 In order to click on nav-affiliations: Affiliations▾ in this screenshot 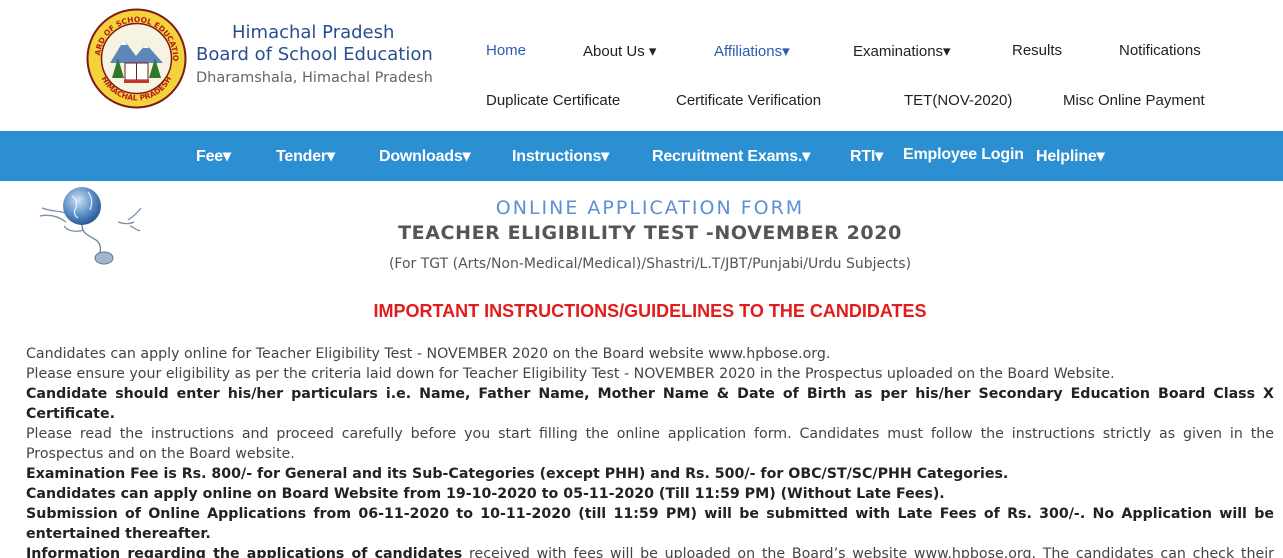, I will do `click(752, 51)`.